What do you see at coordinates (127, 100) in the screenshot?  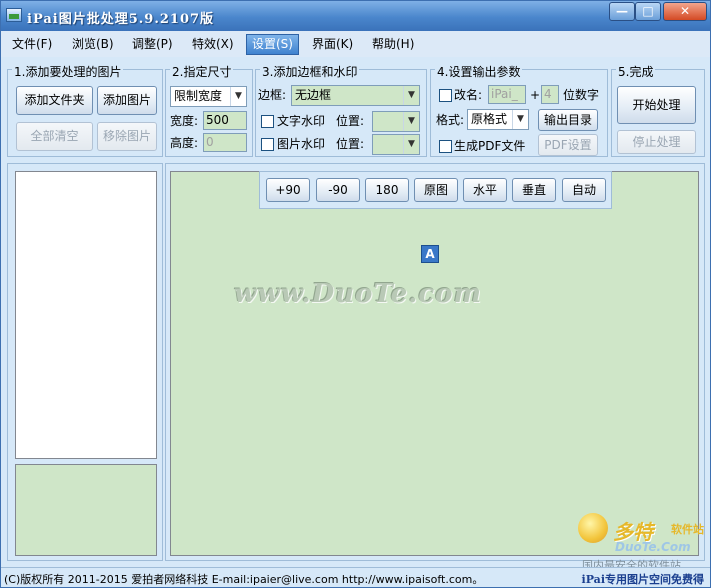 I see `add-image-button: 添加图片` at bounding box center [127, 100].